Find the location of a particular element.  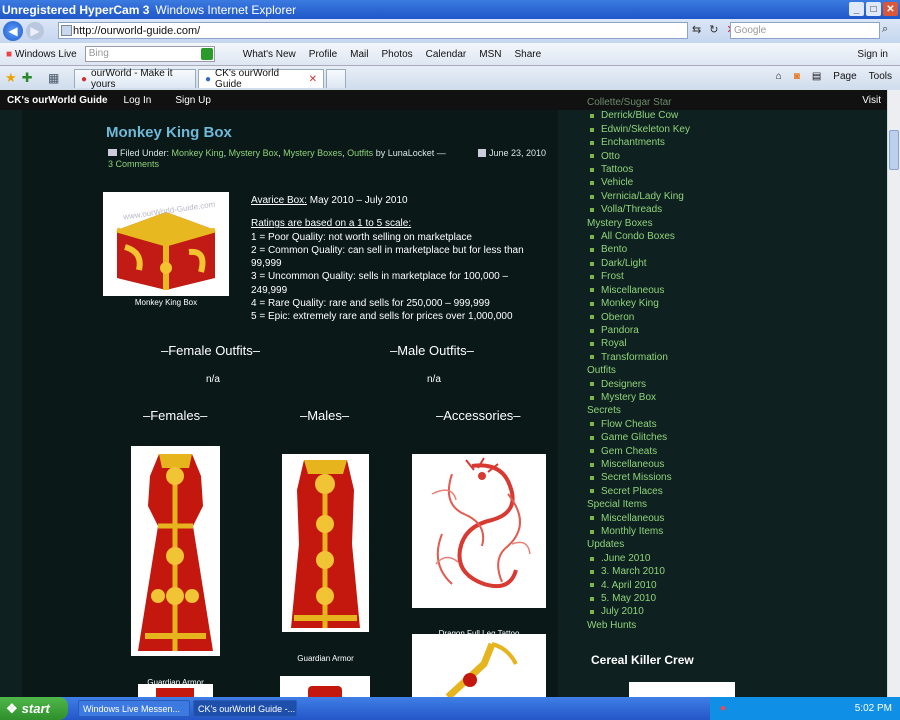

search-icon: ⌕ is located at coordinates (885, 29).